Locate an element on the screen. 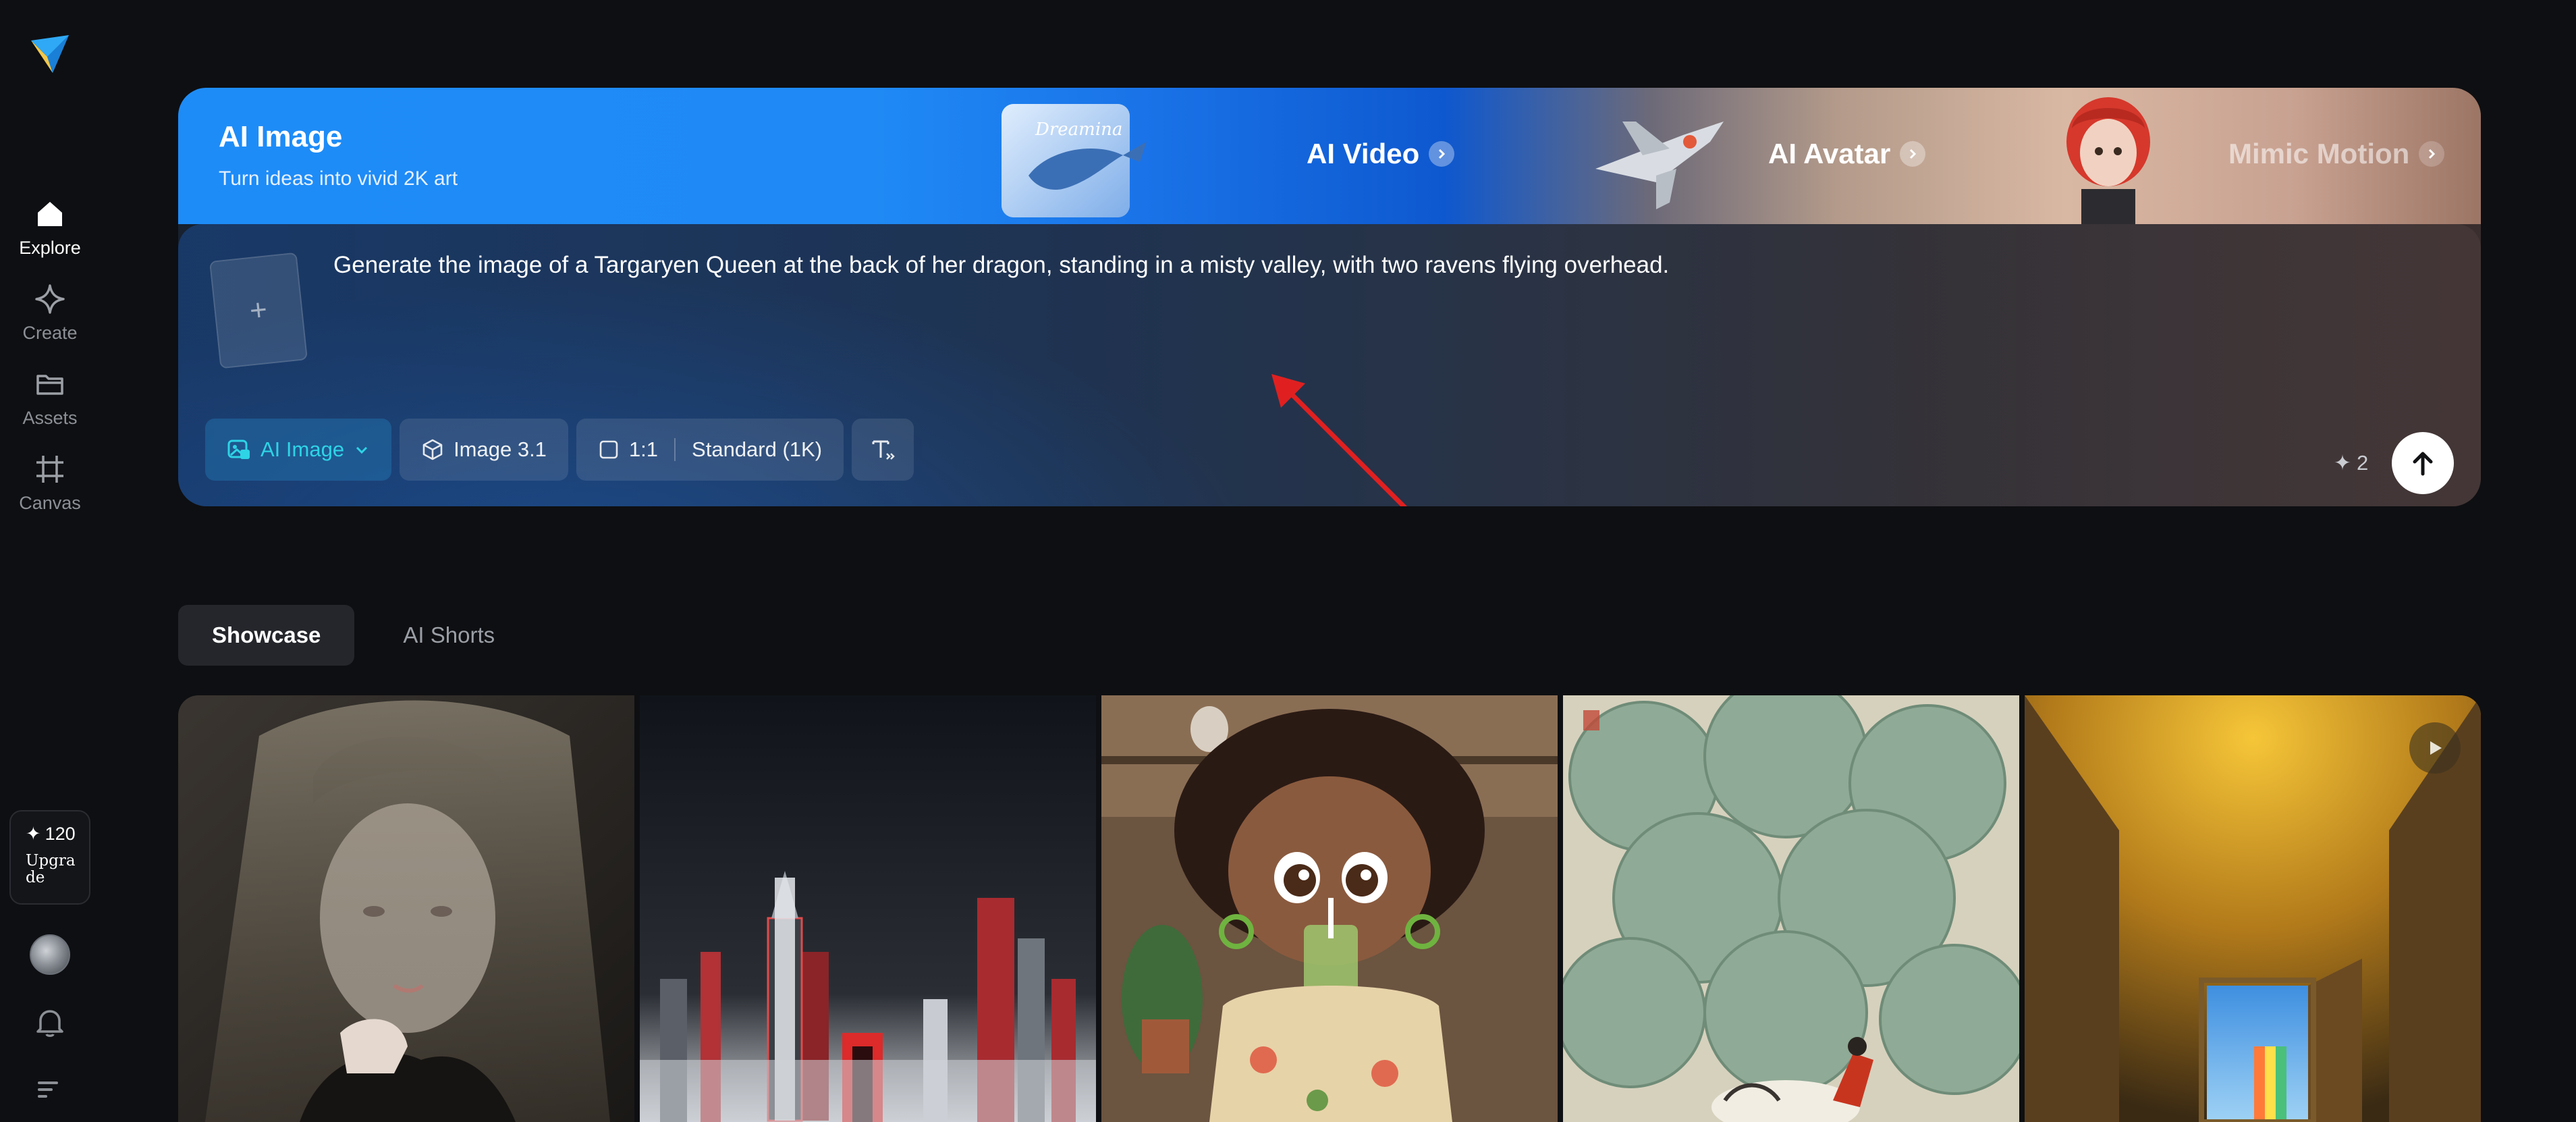 The height and width of the screenshot is (1122, 2576). veiled-man-image is located at coordinates (406, 909).